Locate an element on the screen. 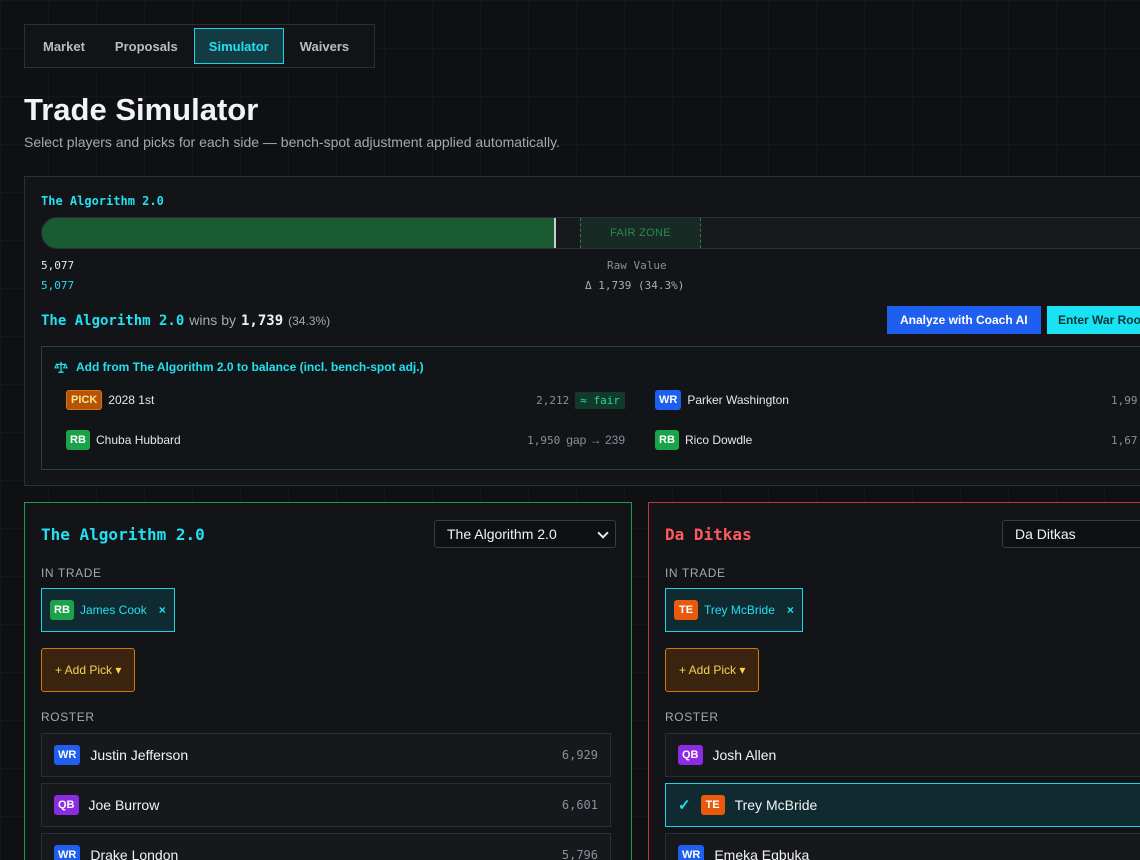 The width and height of the screenshot is (1140, 860). suggestion-value: 1,99 is located at coordinates (1124, 400).